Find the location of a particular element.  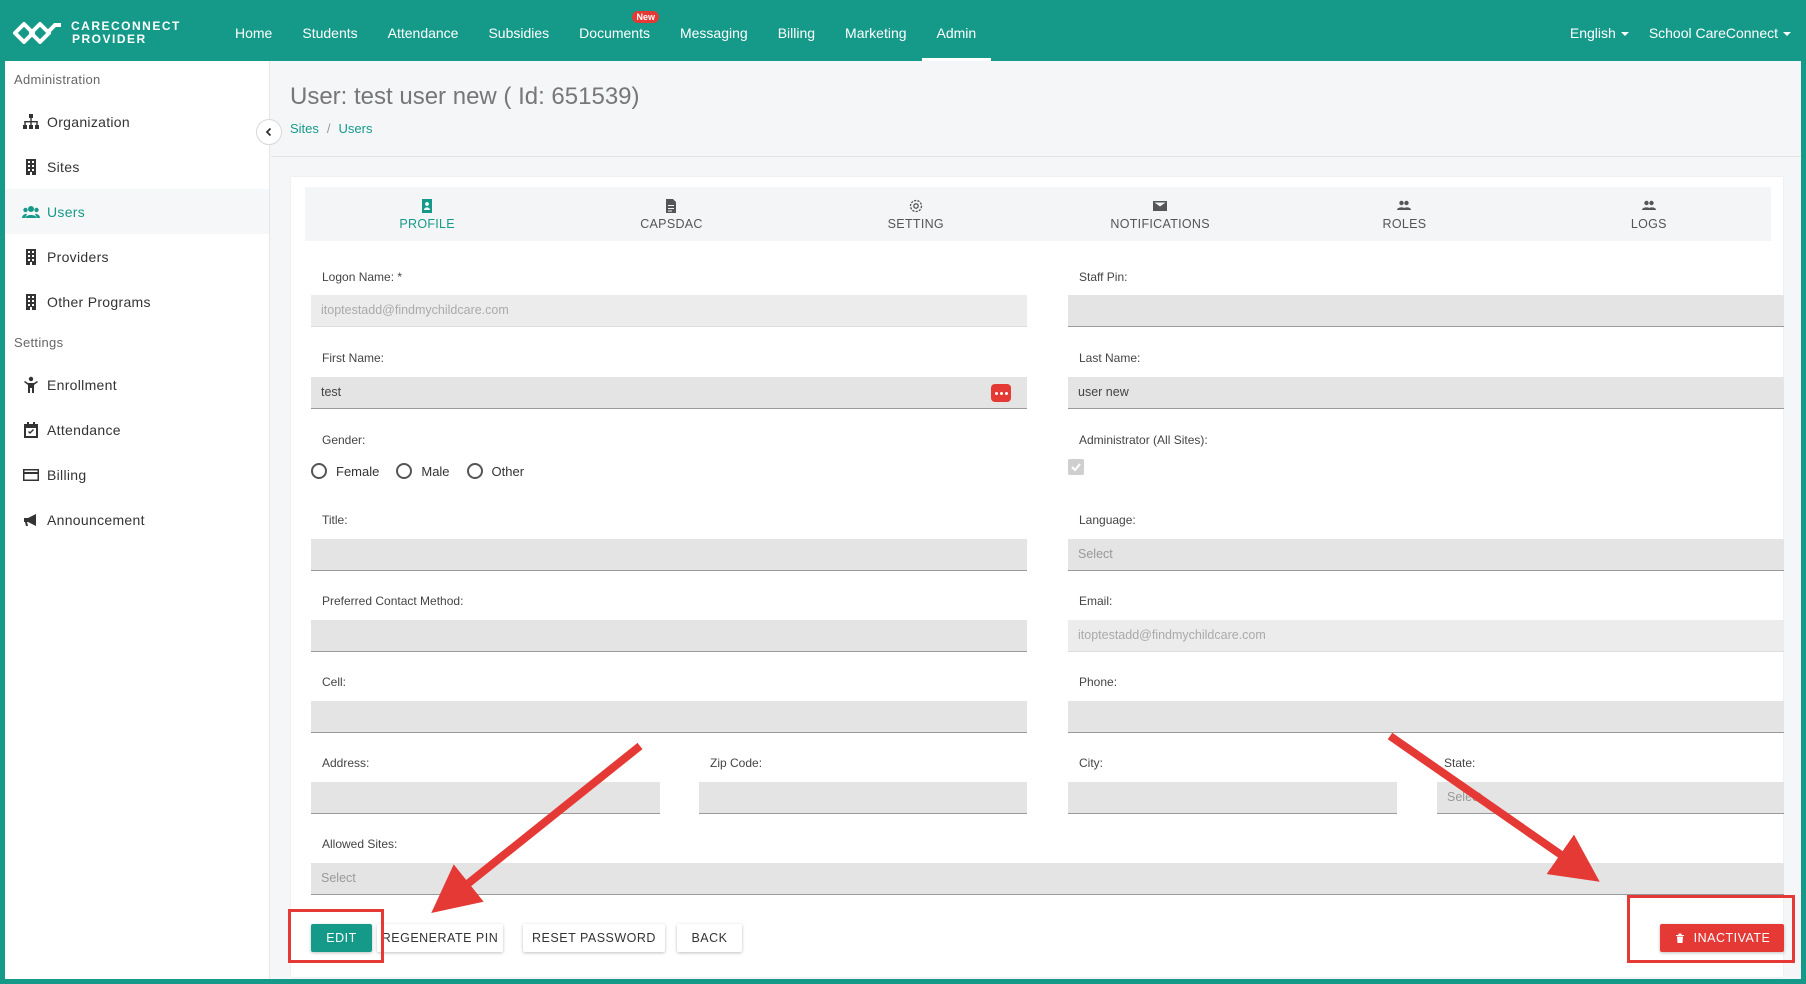

city-label: City: is located at coordinates (1091, 763).